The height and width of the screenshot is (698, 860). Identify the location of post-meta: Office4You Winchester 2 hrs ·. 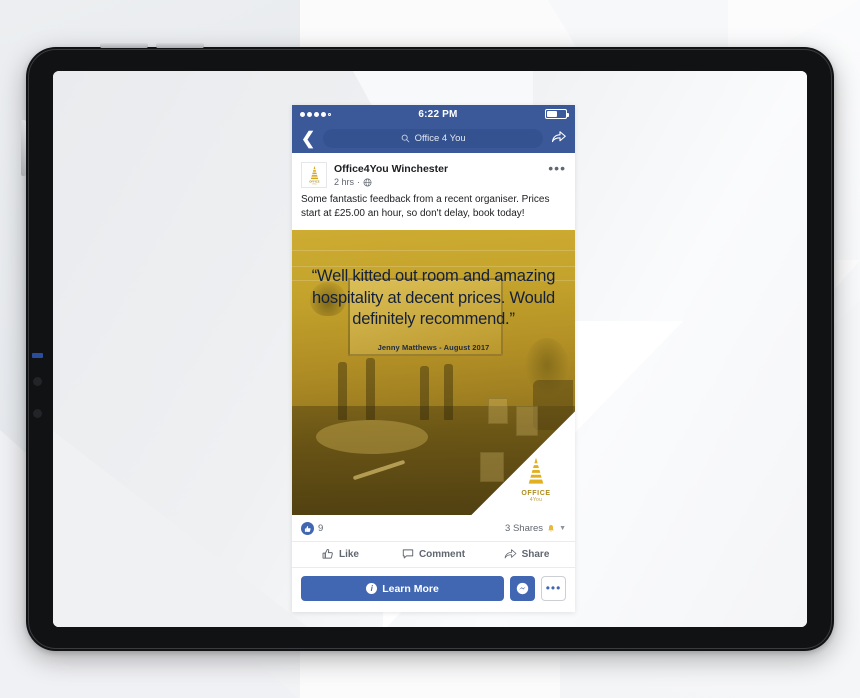
(437, 174).